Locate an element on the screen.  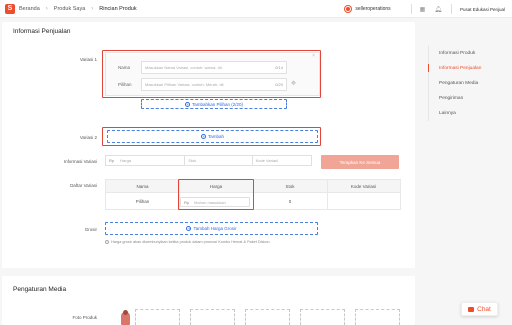
seller-avatar-icon is located at coordinates (348, 9).